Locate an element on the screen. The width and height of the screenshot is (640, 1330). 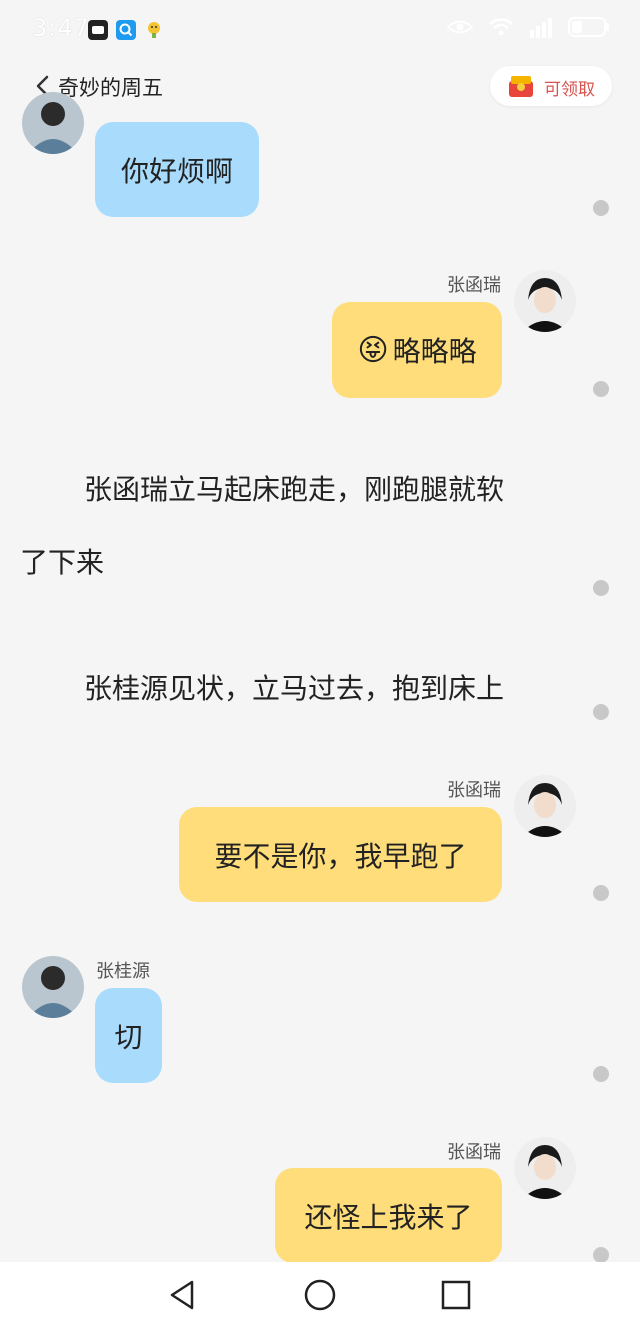
message-text: 你好烦啊 is located at coordinates (176, 171).